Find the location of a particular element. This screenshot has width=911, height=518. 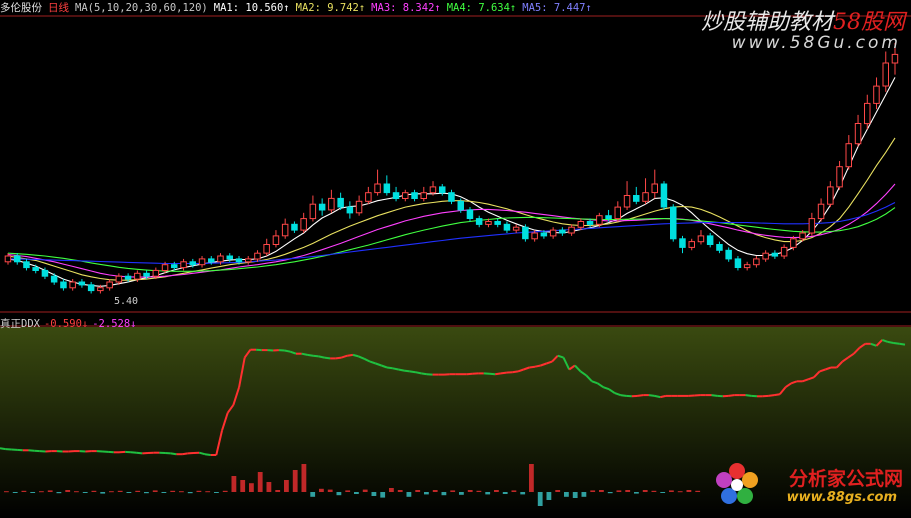

period-label: 日线 is located at coordinates (58, 8).